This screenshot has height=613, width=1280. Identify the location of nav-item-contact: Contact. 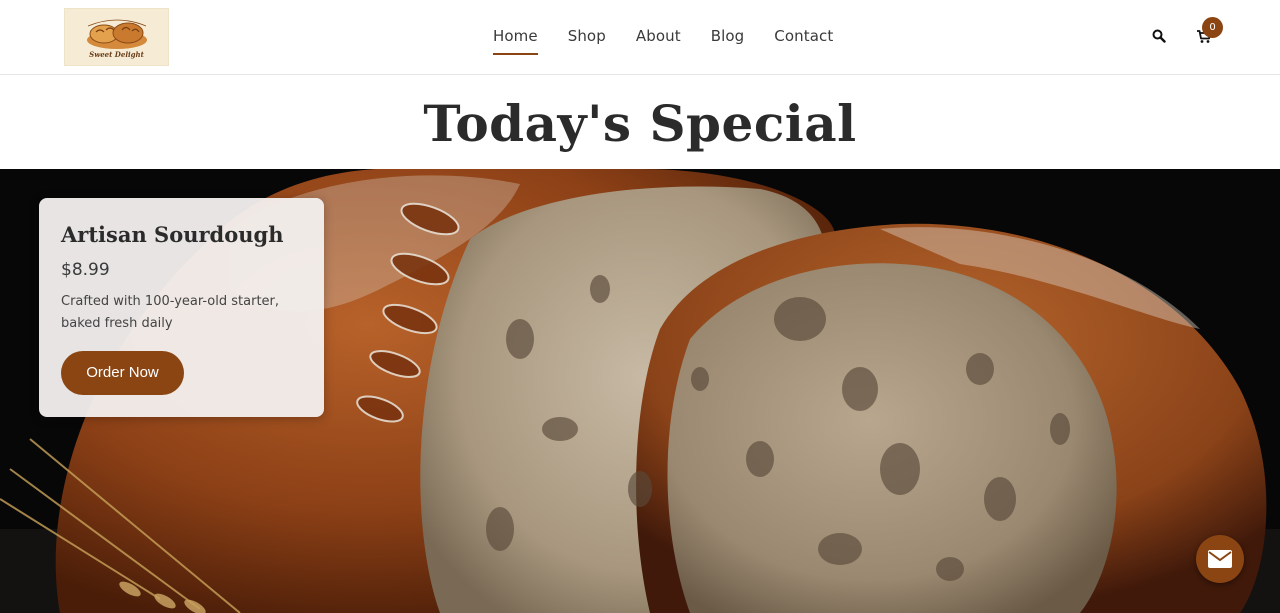
(803, 36).